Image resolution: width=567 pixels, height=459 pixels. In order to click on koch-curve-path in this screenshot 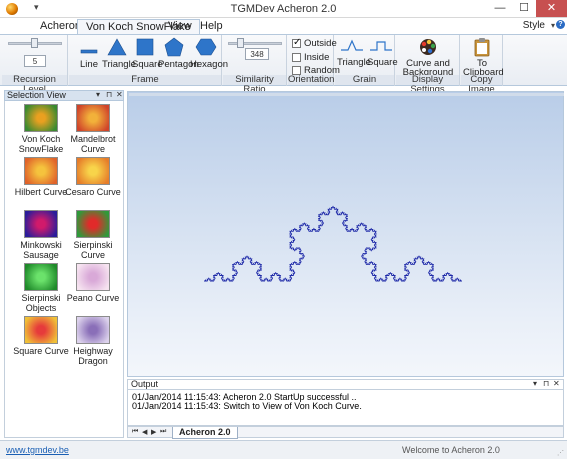, I will do `click(333, 243)`.